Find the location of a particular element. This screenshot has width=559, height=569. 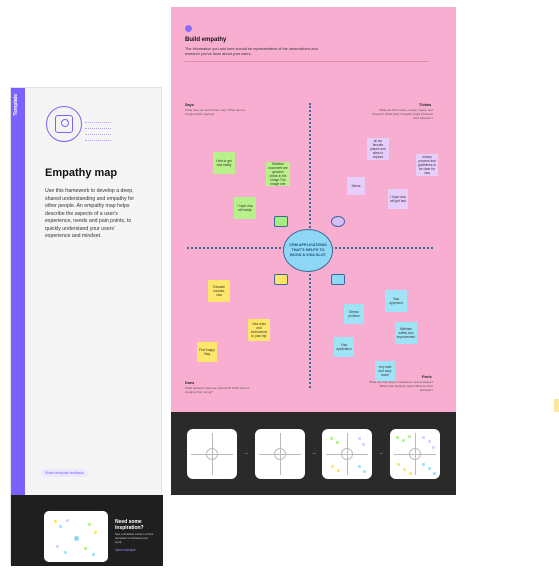

steps-bar: → → → is located at coordinates (313, 453).